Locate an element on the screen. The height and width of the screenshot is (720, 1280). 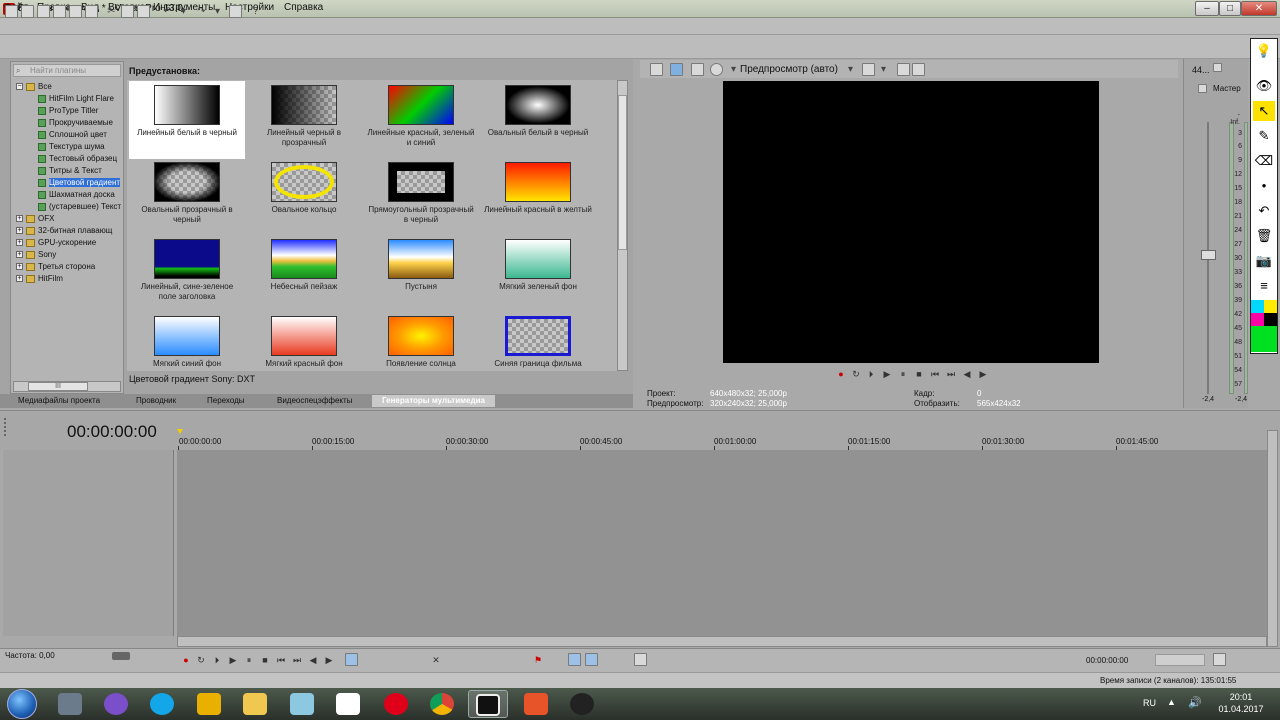
tree-item: + HitFilm is located at coordinates (69, 279).